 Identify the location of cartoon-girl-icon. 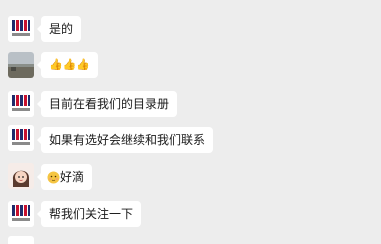
(21, 176).